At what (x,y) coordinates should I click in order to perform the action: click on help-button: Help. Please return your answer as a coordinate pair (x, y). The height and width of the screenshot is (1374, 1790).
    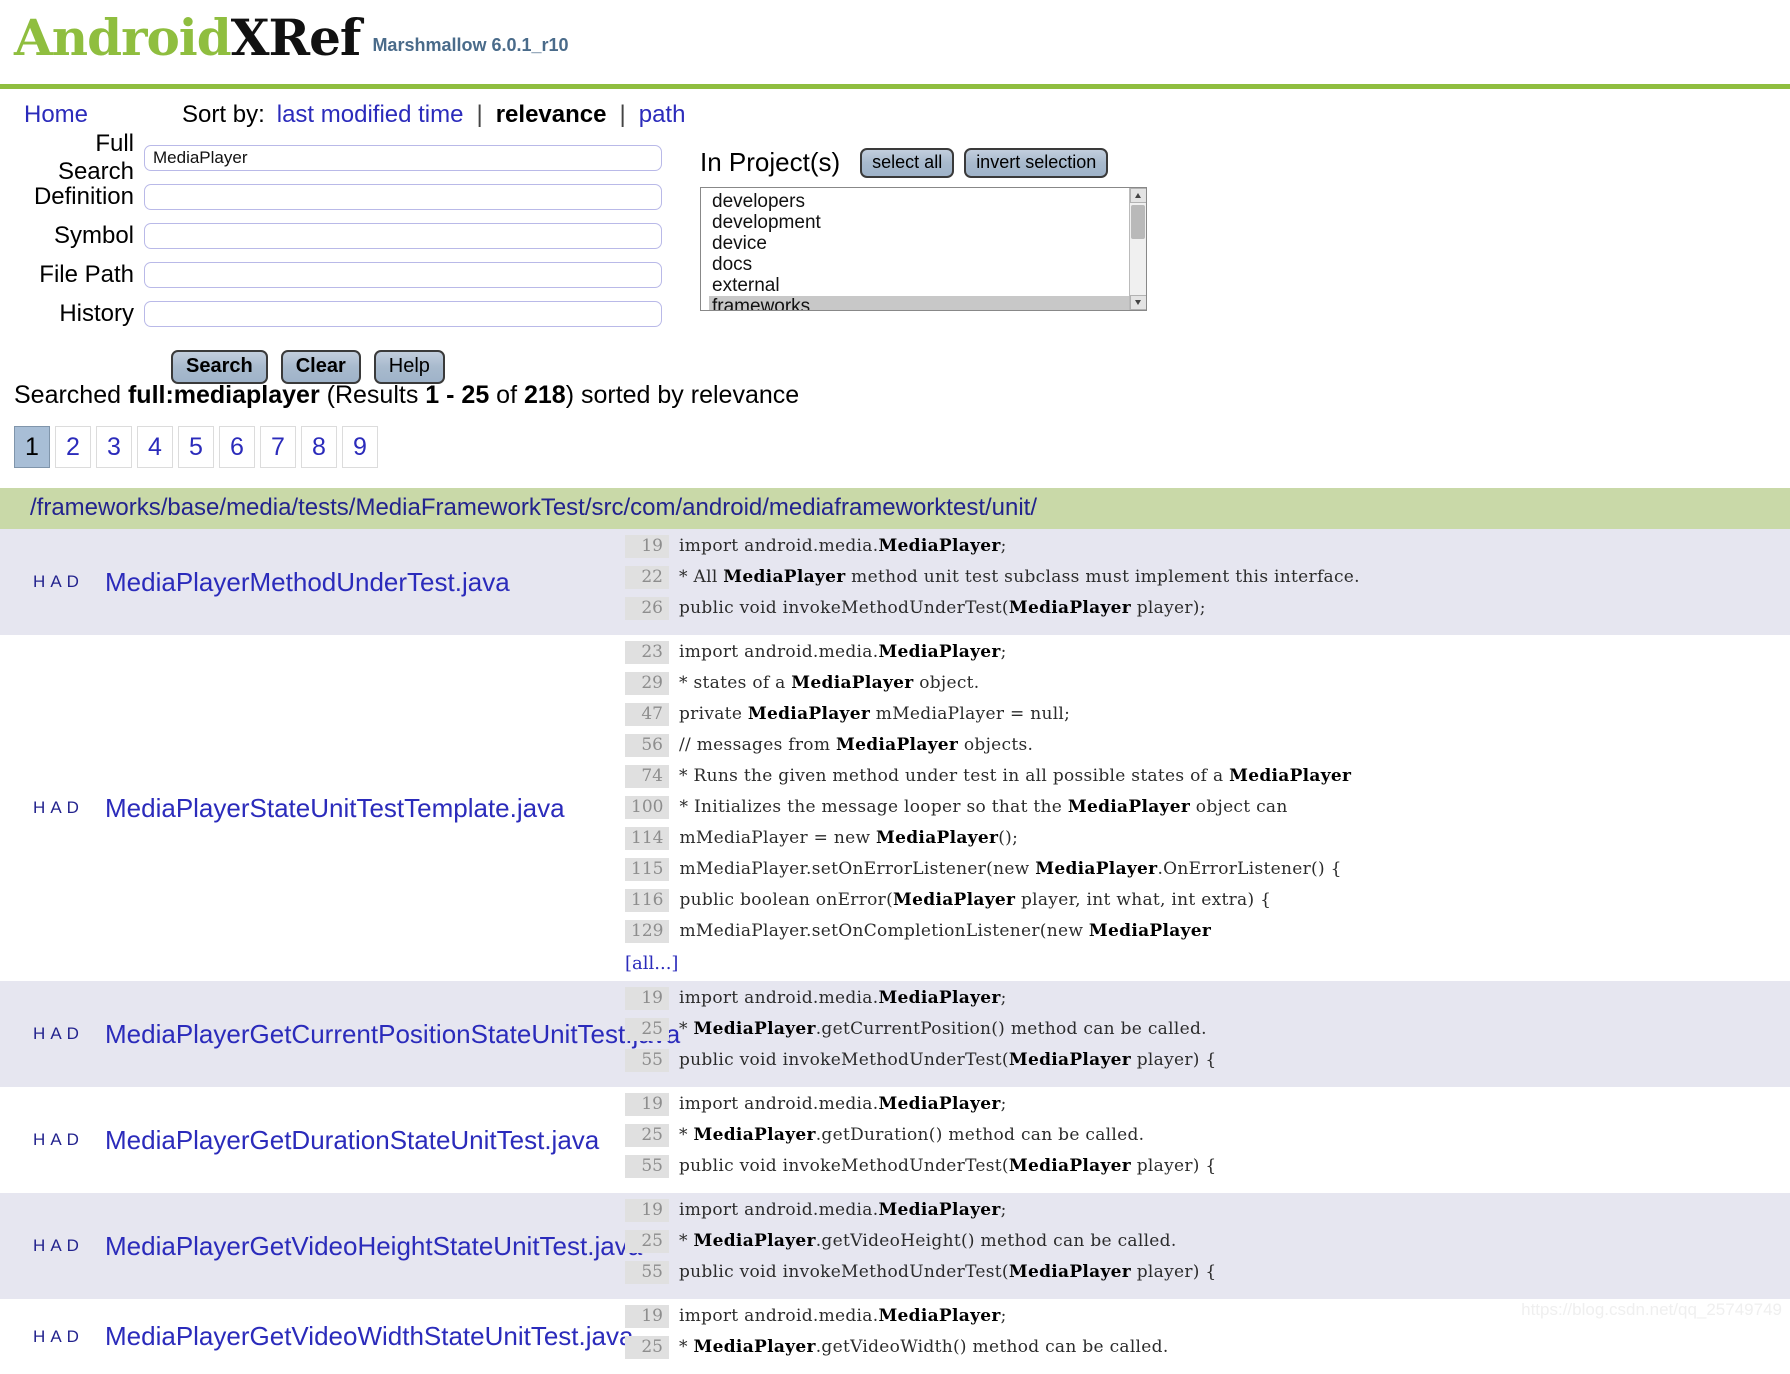
    Looking at the image, I should click on (409, 367).